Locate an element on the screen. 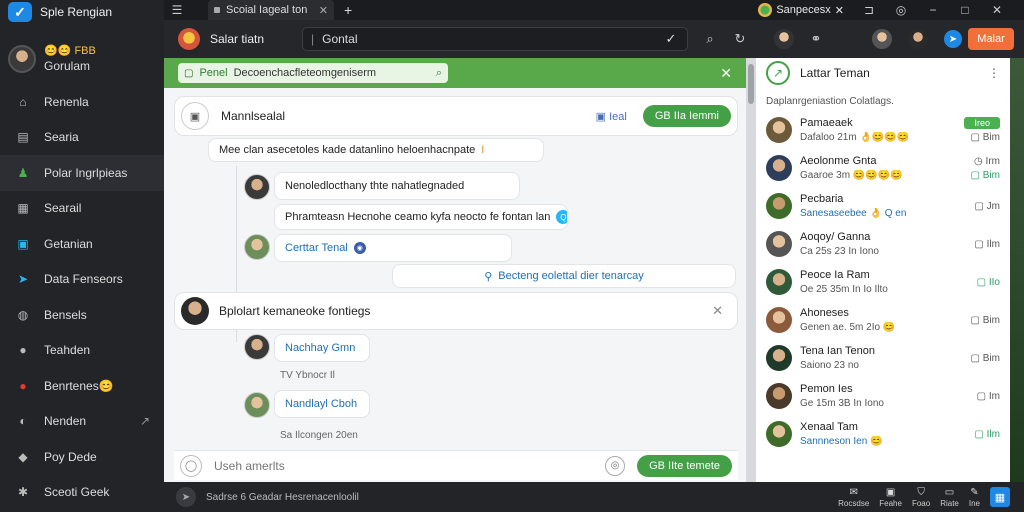  panel-subtitle: Daplanrgeniastion Colatlags. is located at coordinates (830, 101).